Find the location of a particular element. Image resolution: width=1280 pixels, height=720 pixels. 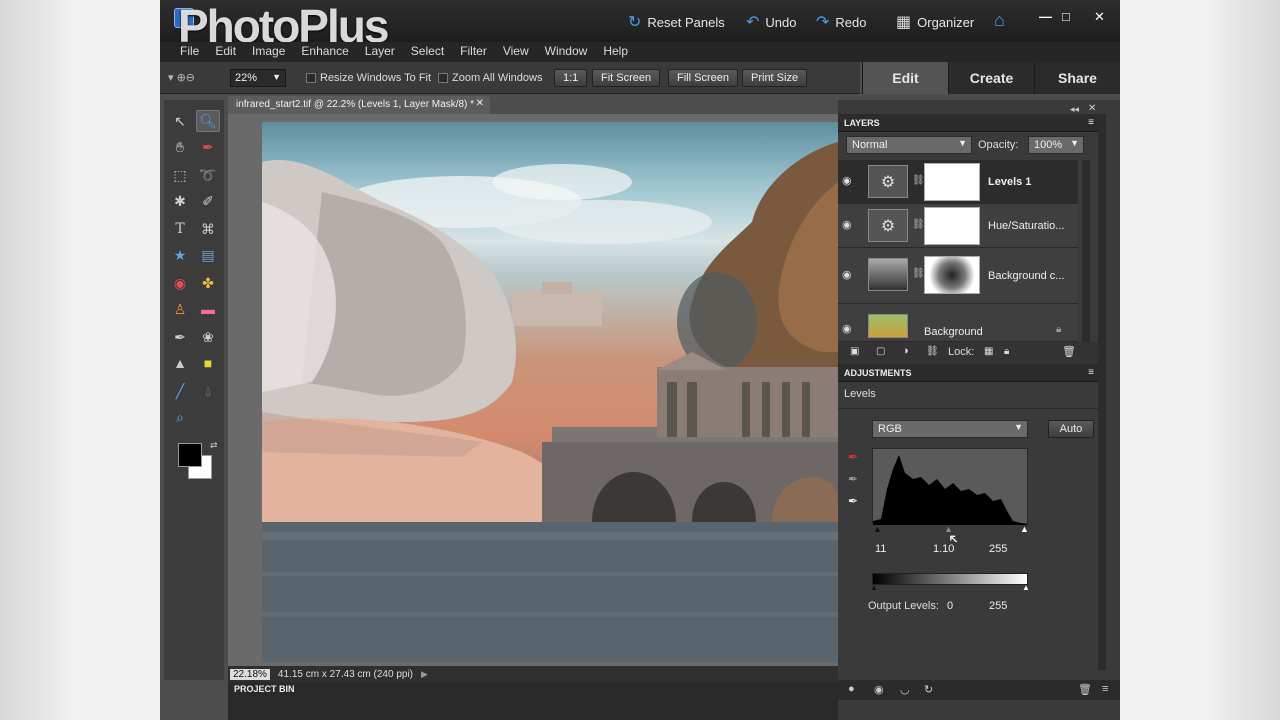

hand-tool-icon: ✋︎ is located at coordinates (180, 147).